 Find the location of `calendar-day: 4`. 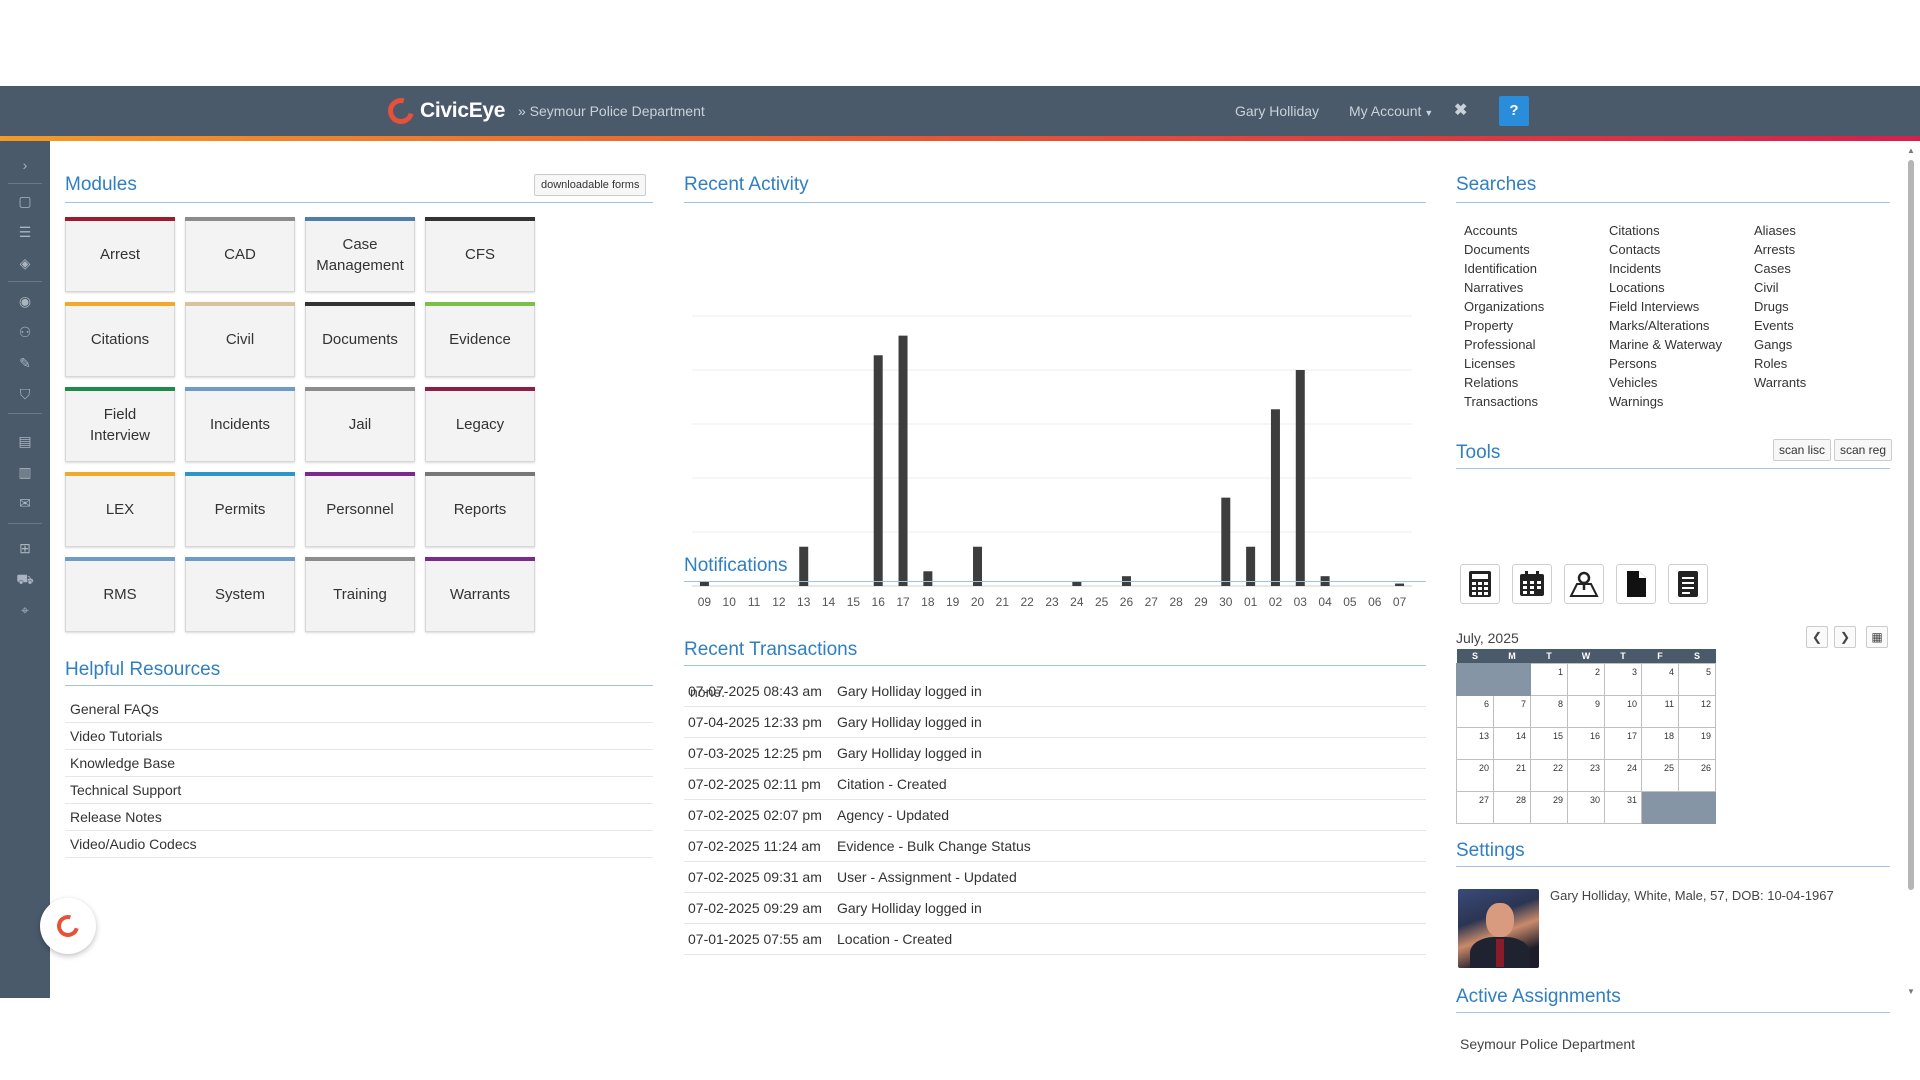

calendar-day: 4 is located at coordinates (1660, 679).